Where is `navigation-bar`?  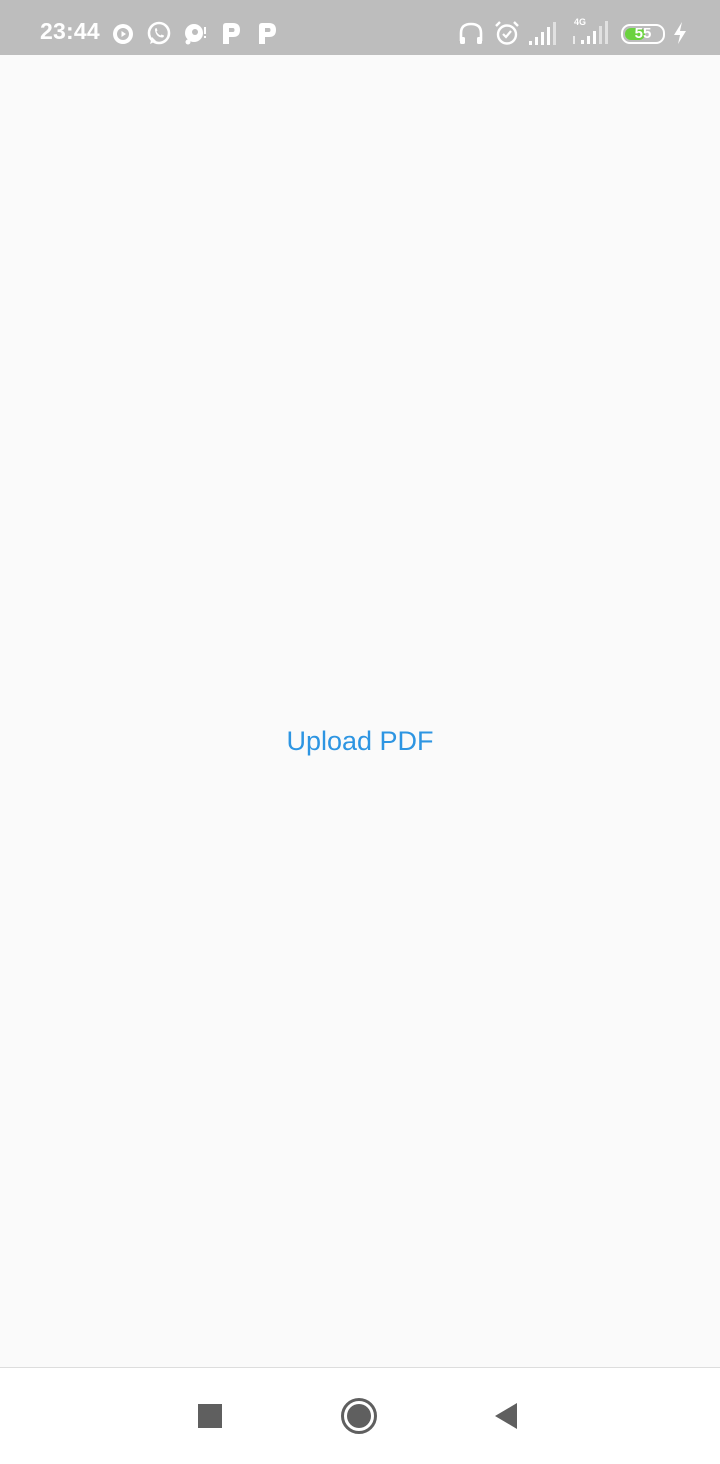 navigation-bar is located at coordinates (360, 1416).